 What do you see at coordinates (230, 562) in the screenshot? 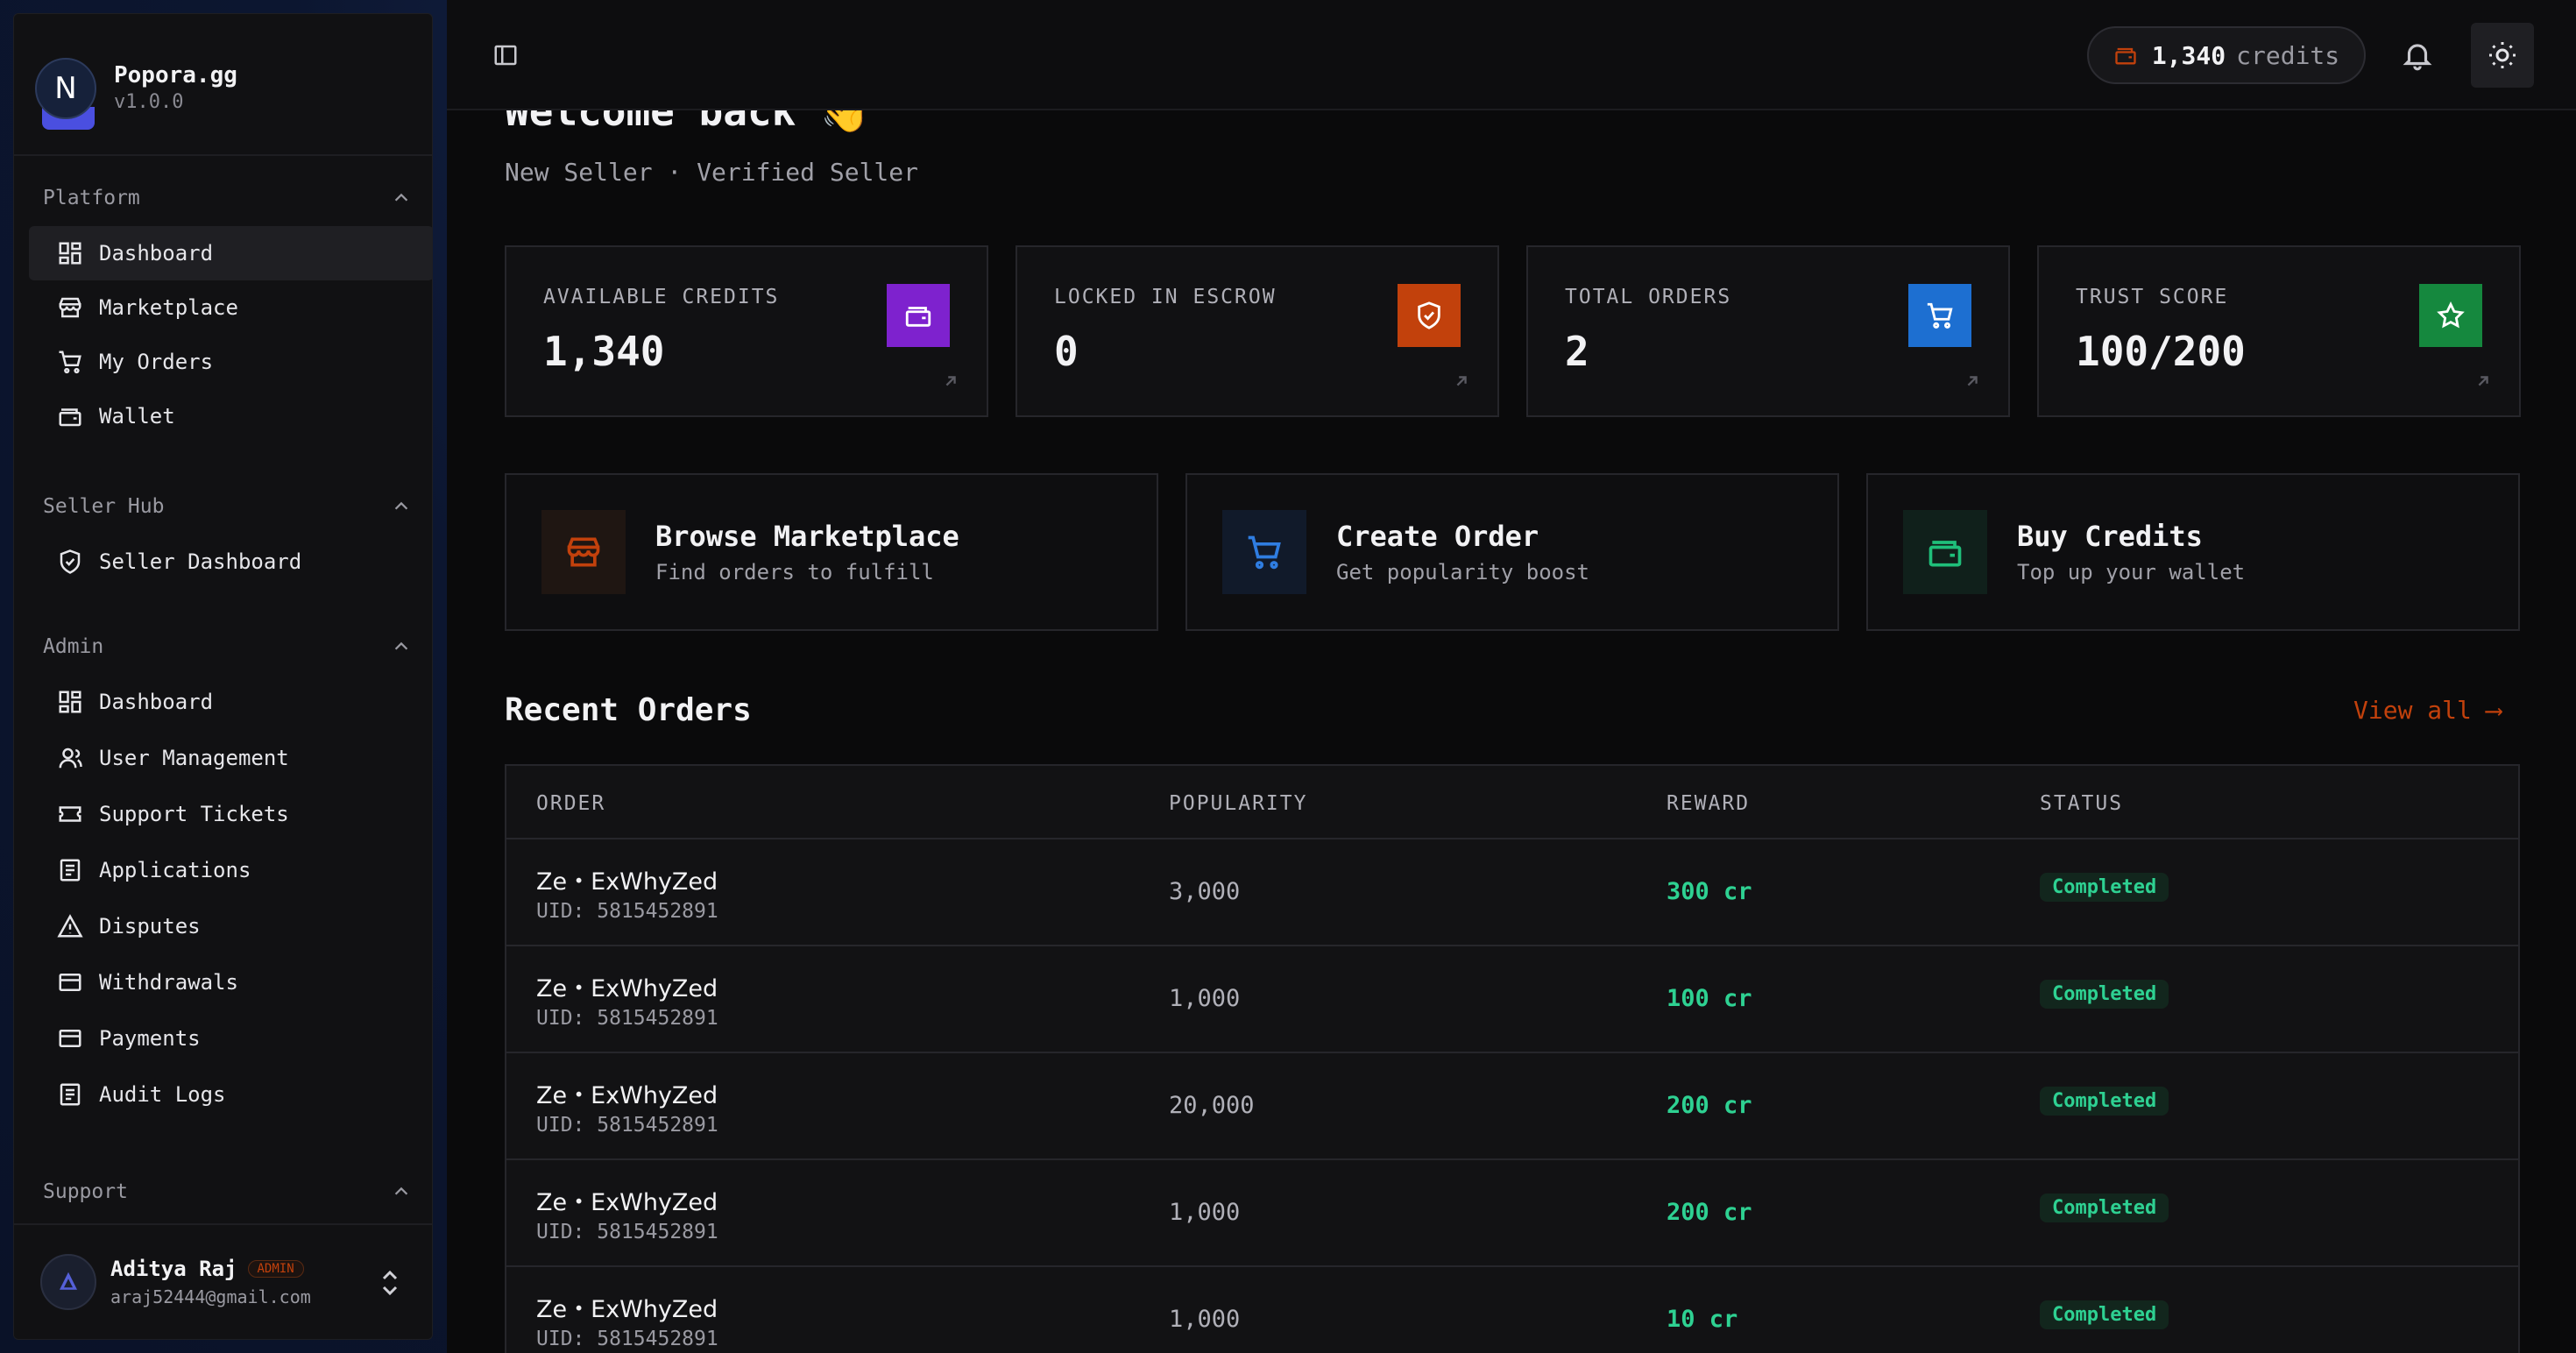
I see `sidebar-item-seller-dashboard: Seller Dashboard` at bounding box center [230, 562].